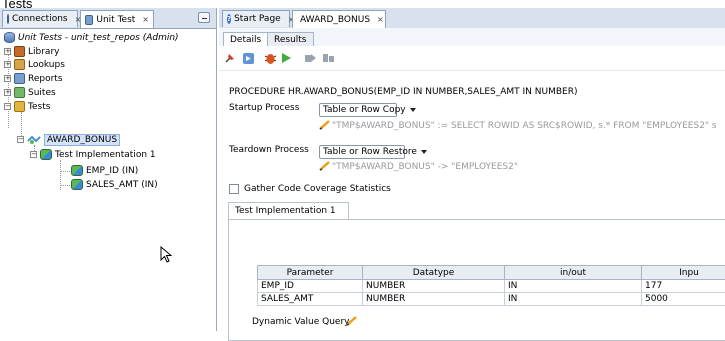  Describe the element at coordinates (248, 58) in the screenshot. I see `run-icon` at that location.